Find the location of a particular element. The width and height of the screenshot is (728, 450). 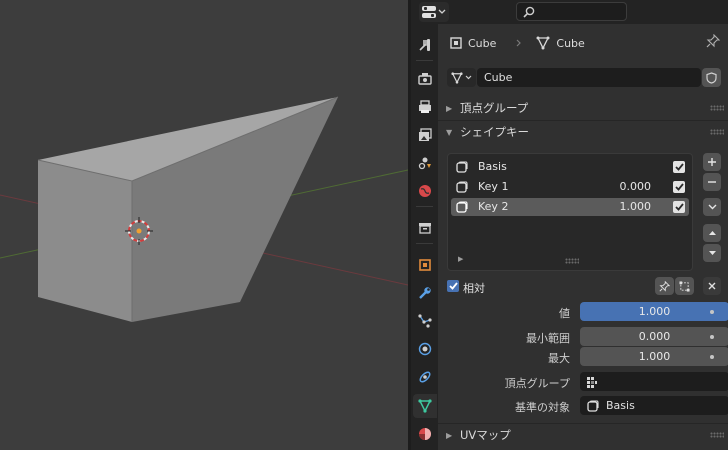

tab-constraints is located at coordinates (425, 377).